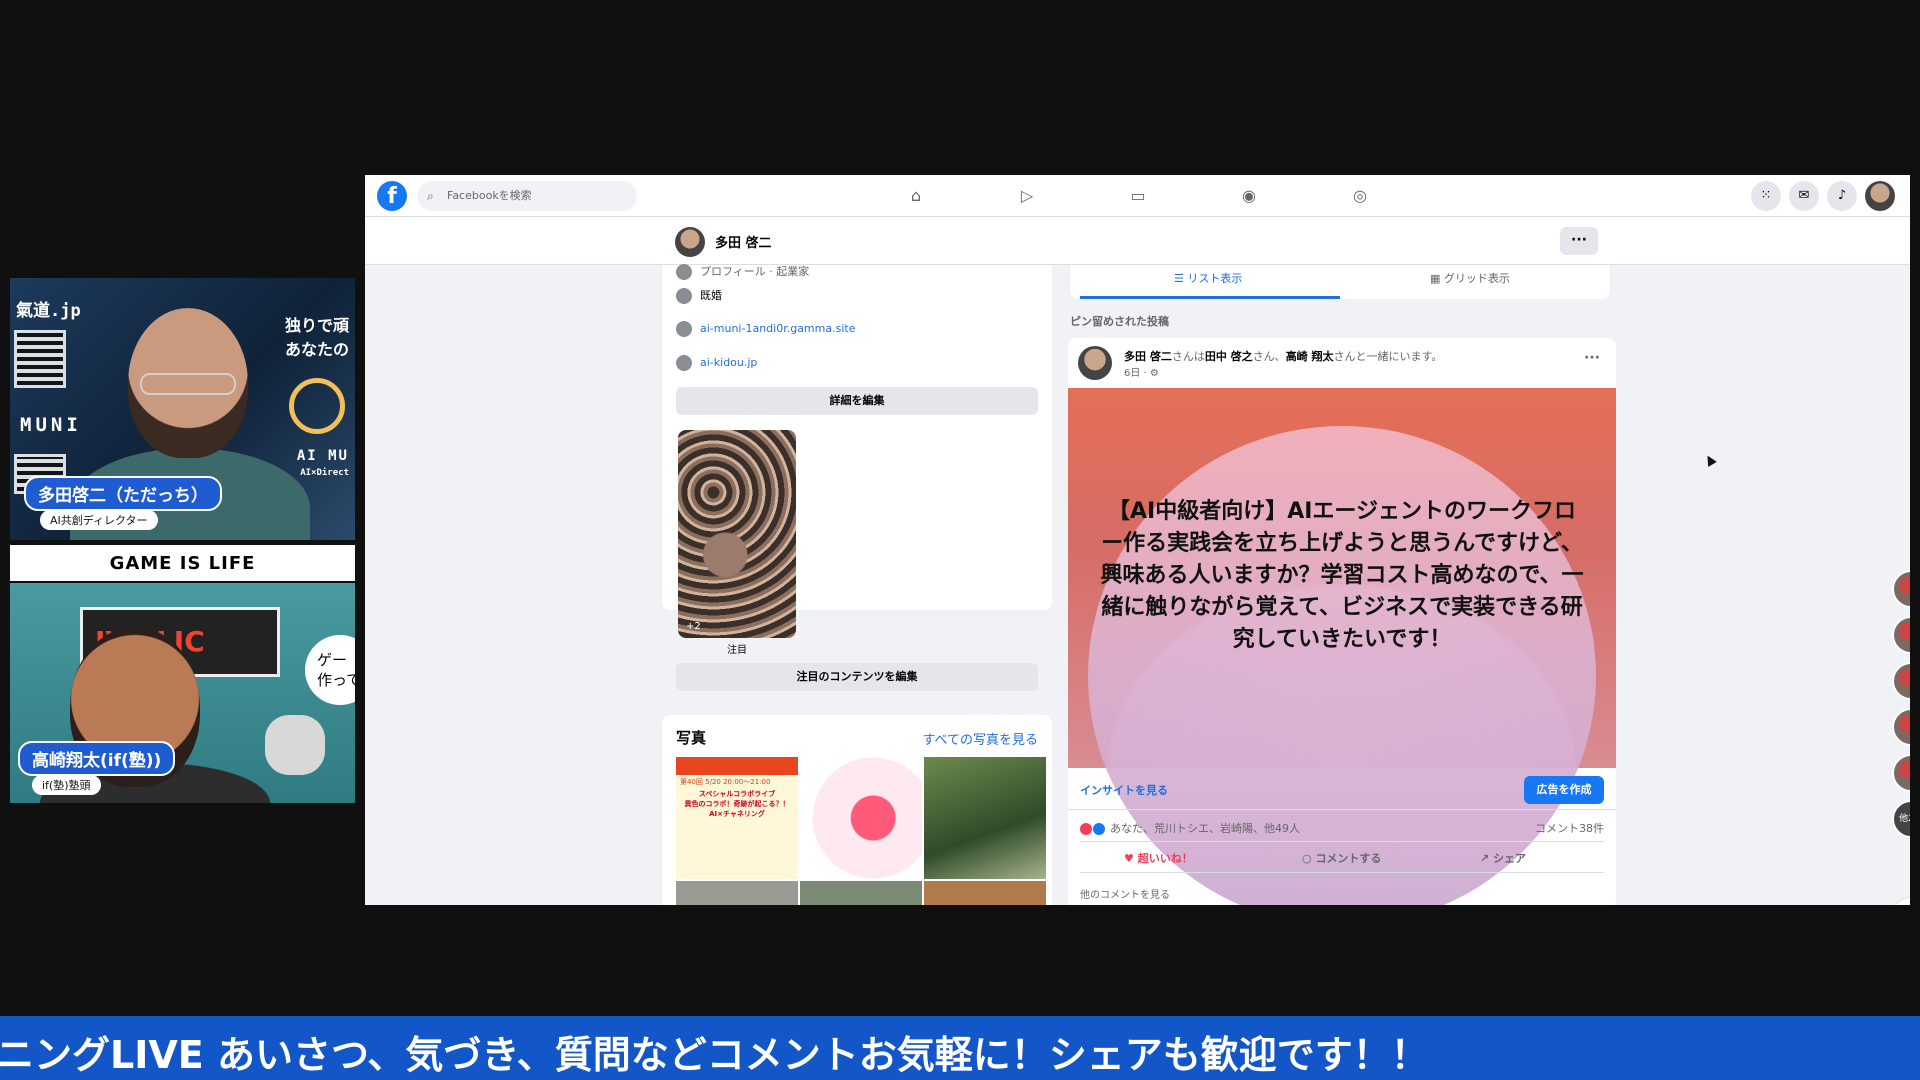 The height and width of the screenshot is (1080, 1920). What do you see at coordinates (1510, 858) in the screenshot?
I see `share-label: シェア` at bounding box center [1510, 858].